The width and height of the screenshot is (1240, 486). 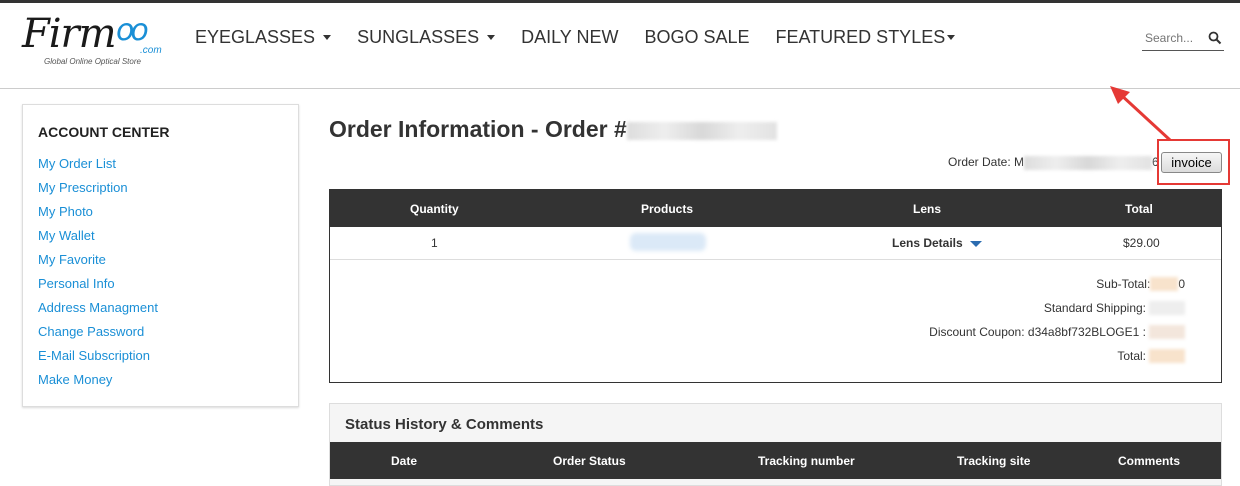 I want to click on order-date-label: Order Date:, so click(x=981, y=162).